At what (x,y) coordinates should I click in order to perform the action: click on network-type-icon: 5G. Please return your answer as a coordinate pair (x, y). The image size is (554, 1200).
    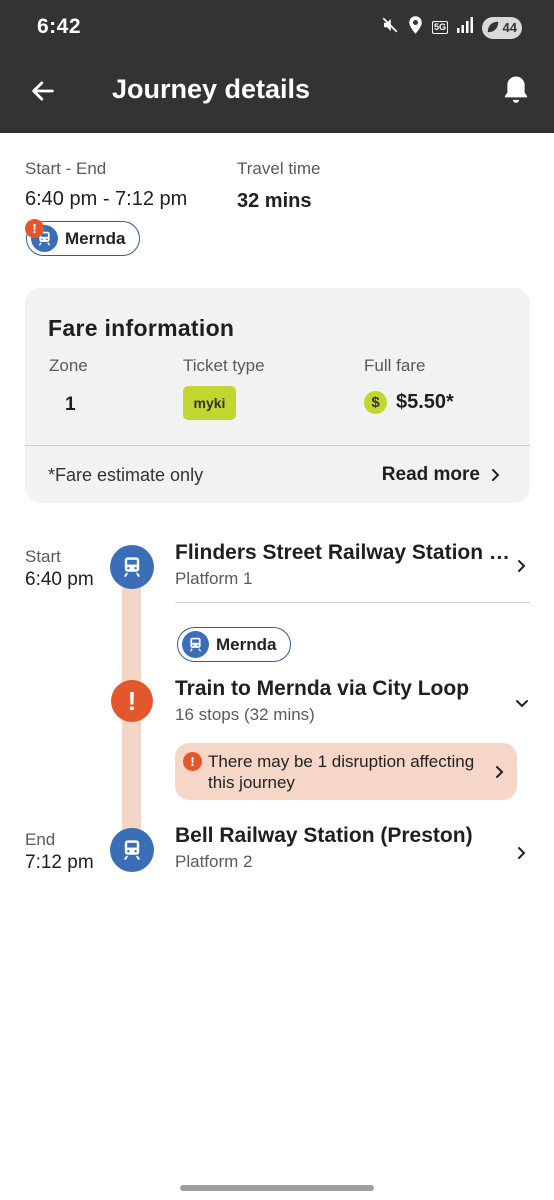
    Looking at the image, I should click on (439, 27).